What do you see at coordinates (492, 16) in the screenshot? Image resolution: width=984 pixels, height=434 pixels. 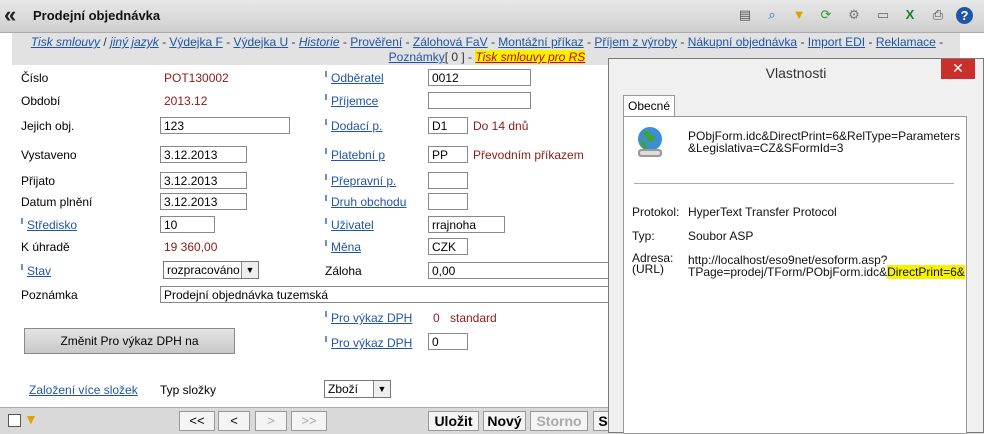 I see `header-bar: « Prodejní objednávka ▤ ⌕ ▼ ⟳ ⚙ ▭ X ⎙ ?` at bounding box center [492, 16].